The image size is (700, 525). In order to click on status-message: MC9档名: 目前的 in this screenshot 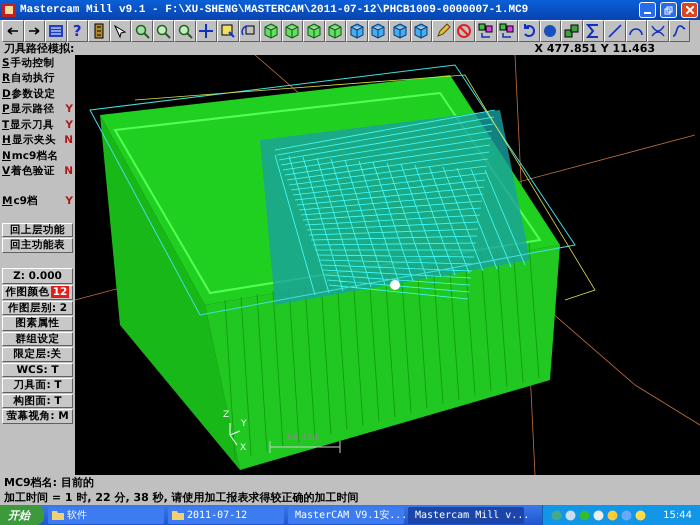, I will do `click(49, 482)`.